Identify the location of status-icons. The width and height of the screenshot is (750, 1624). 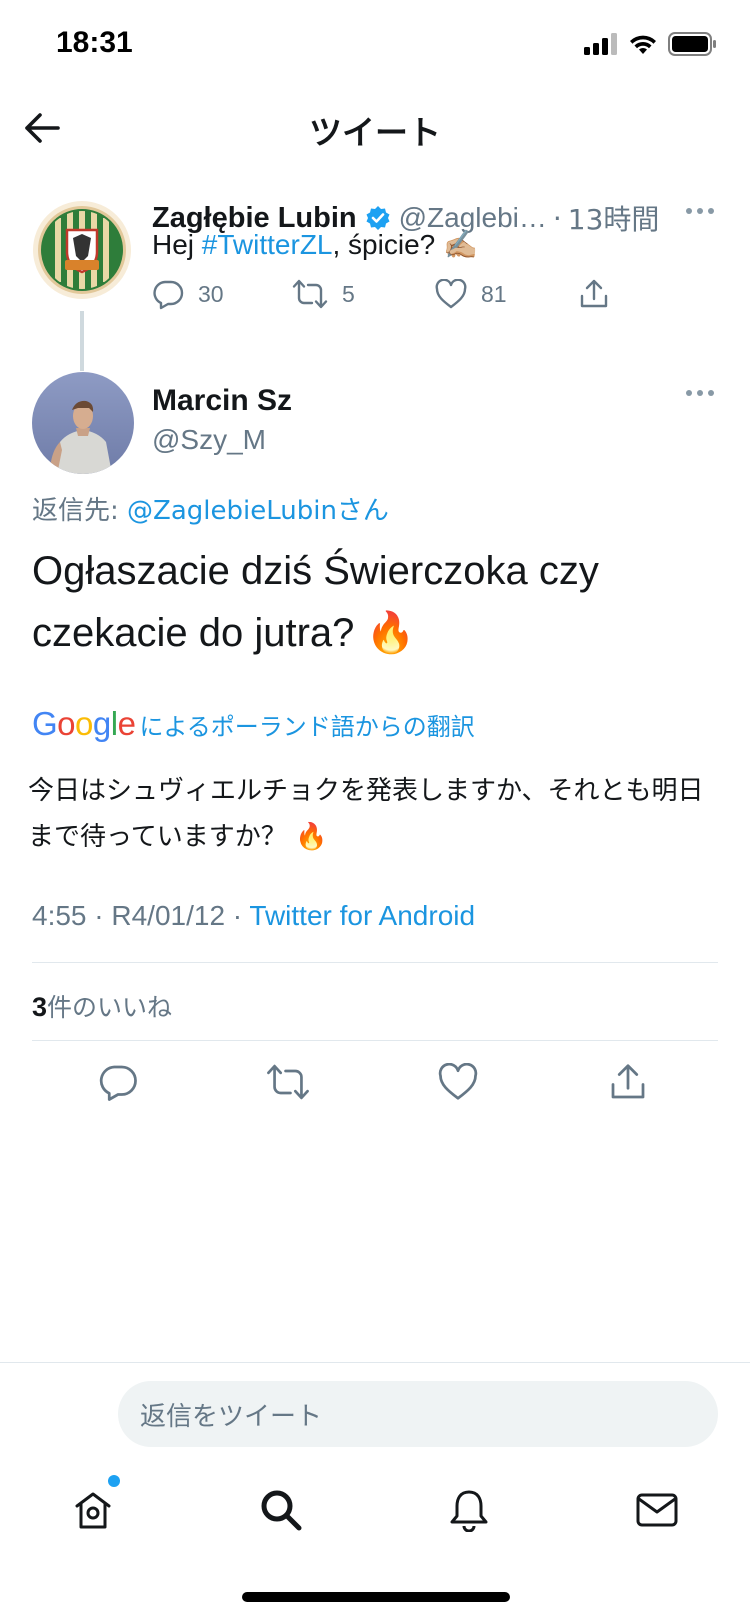
(650, 44).